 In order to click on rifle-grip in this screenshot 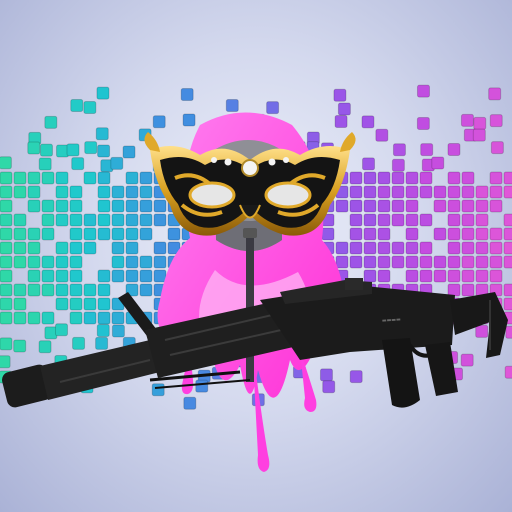, I will do `click(441, 369)`.